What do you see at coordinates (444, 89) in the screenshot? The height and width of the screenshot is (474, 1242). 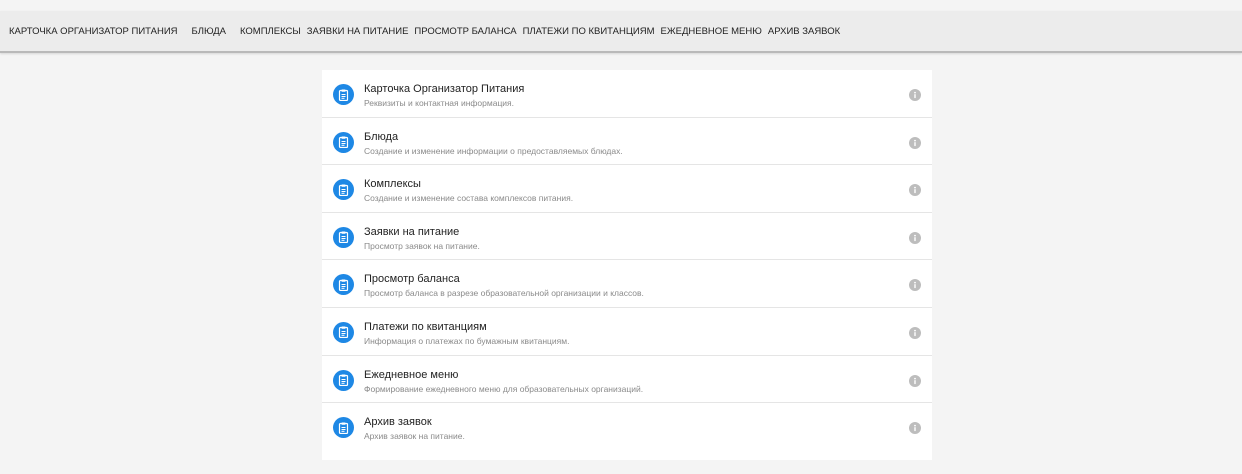 I see `list-item-title: Карточка Организатор Питания` at bounding box center [444, 89].